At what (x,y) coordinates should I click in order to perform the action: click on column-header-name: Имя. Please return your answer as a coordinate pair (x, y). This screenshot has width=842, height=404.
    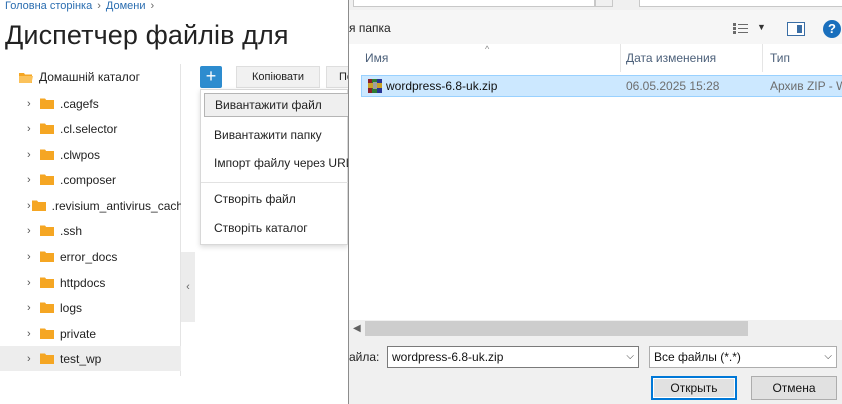
    Looking at the image, I should click on (485, 58).